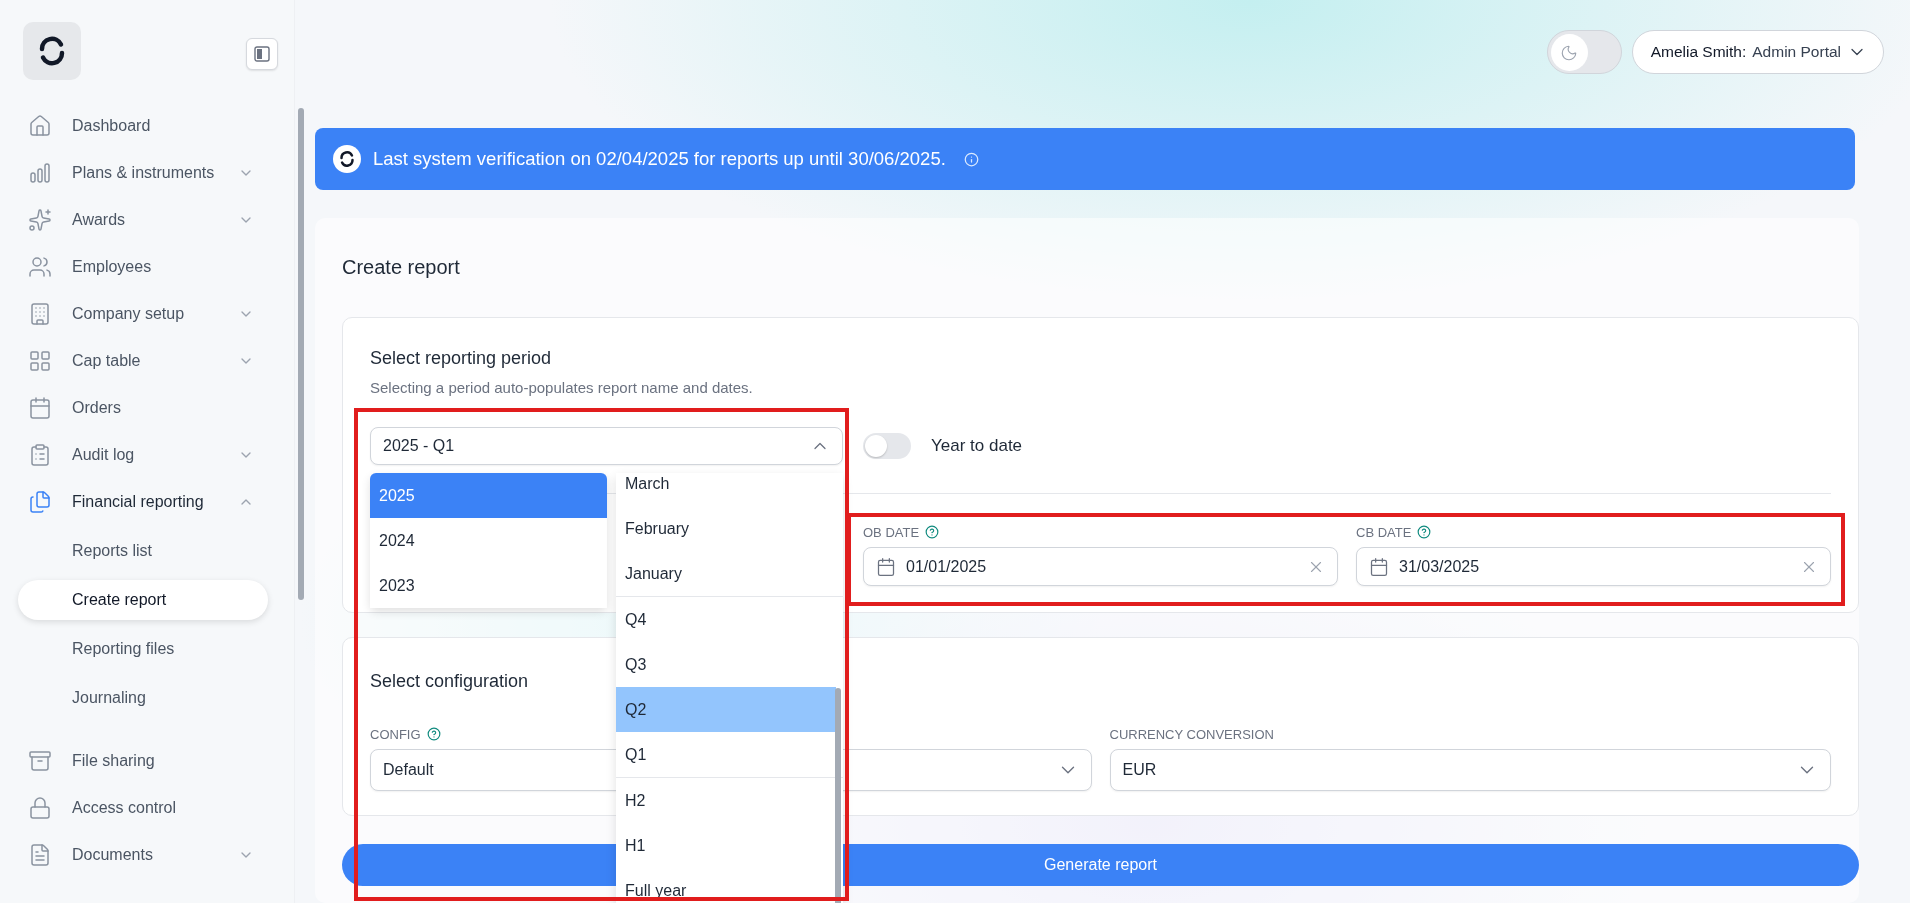 The height and width of the screenshot is (903, 1910). Describe the element at coordinates (40, 501) in the screenshot. I see `documents-icon` at that location.